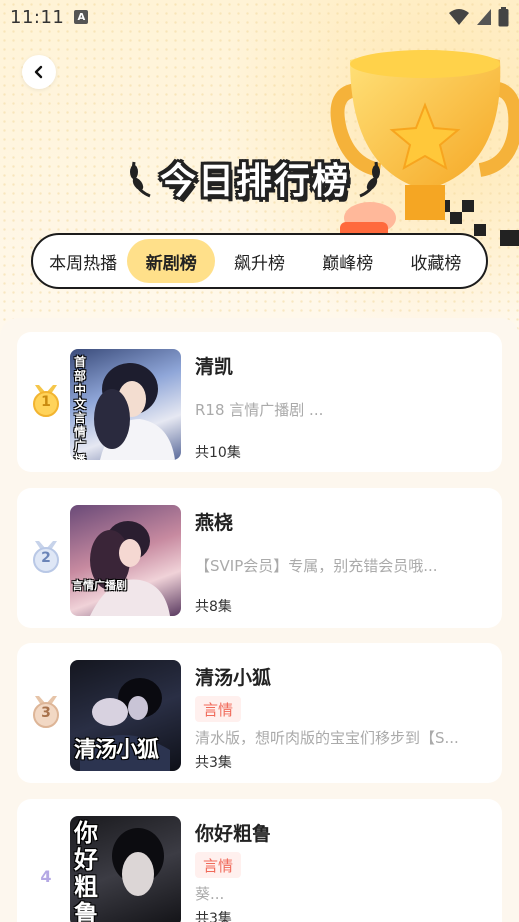 This screenshot has width=519, height=922. Describe the element at coordinates (369, 179) in the screenshot. I see `laurel-right-icon` at that location.